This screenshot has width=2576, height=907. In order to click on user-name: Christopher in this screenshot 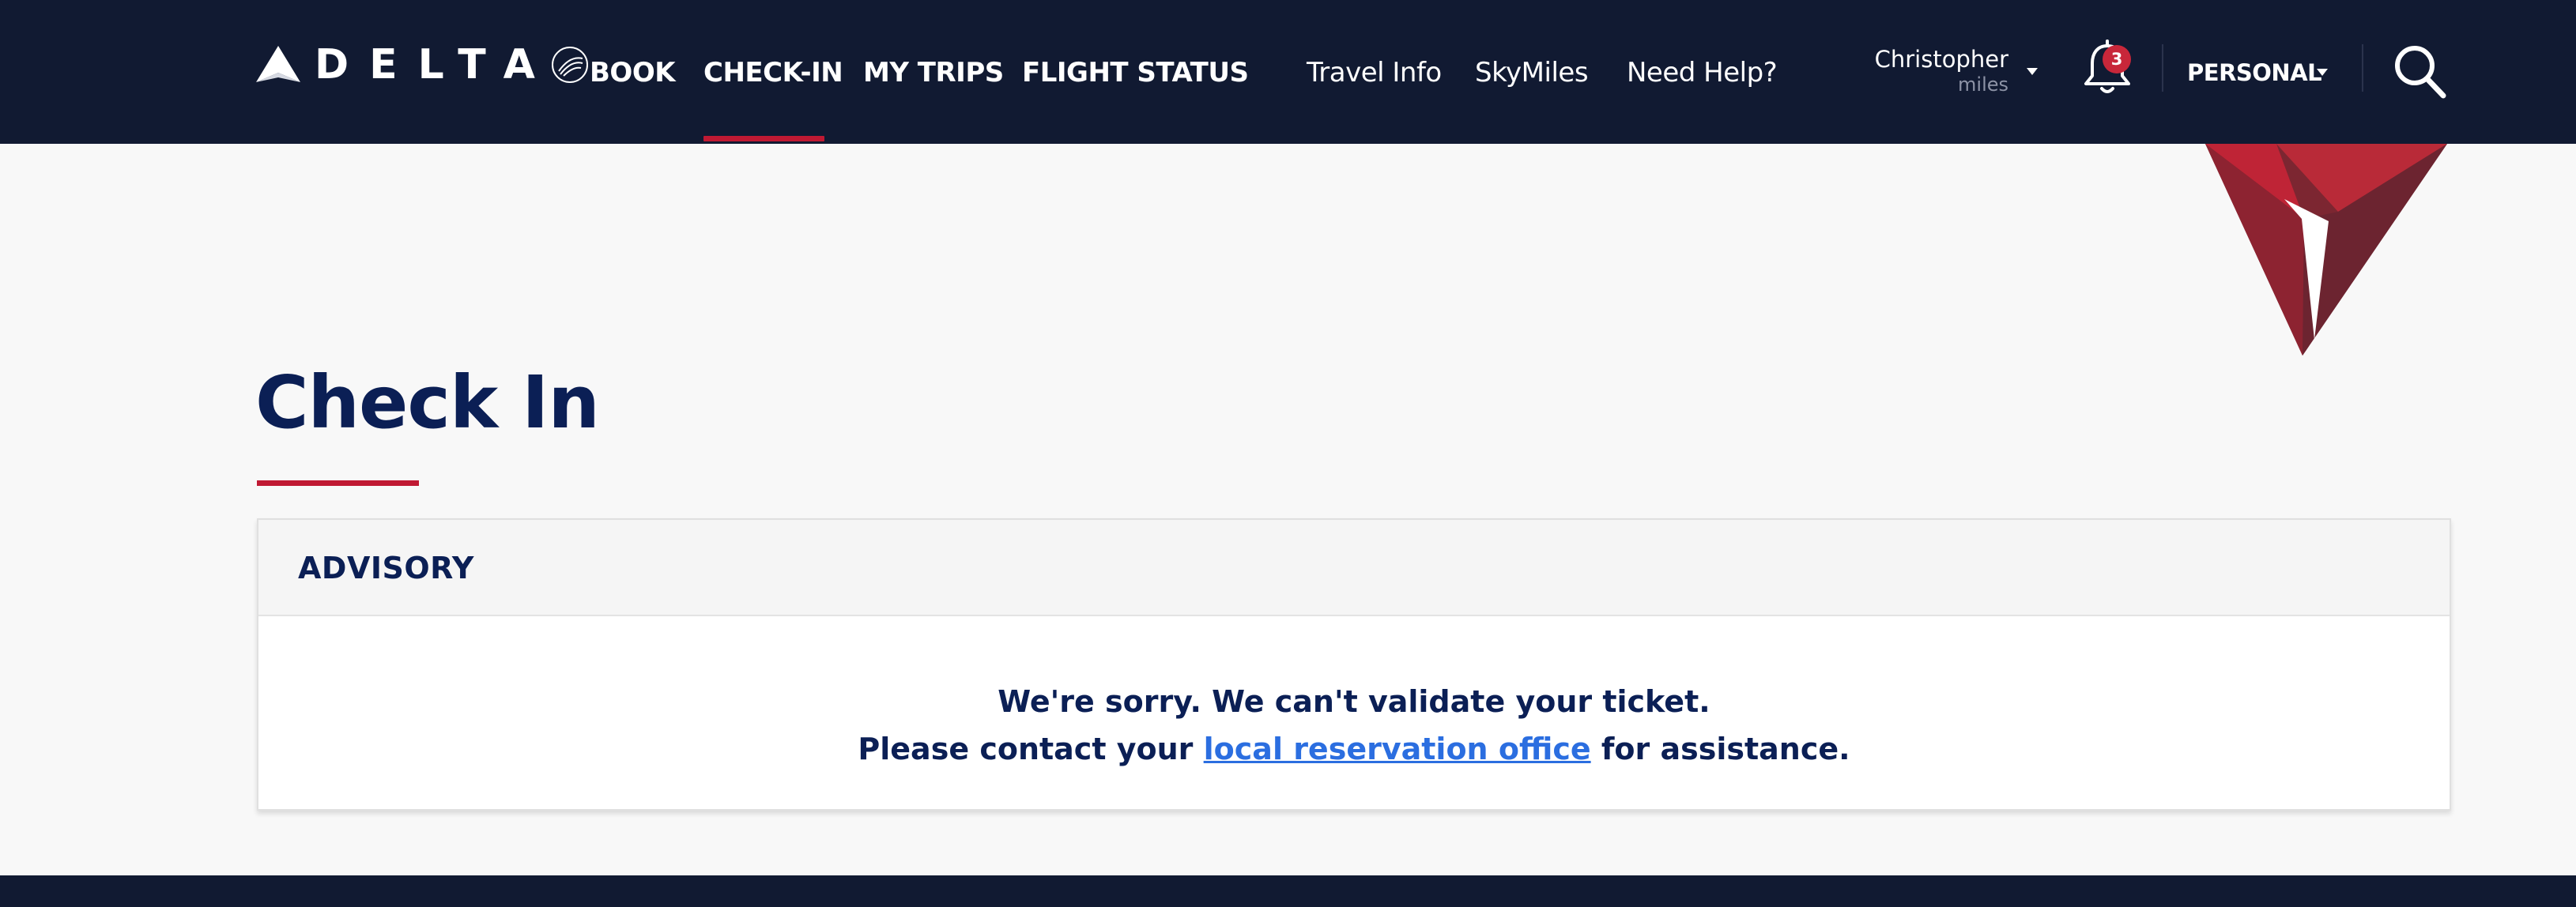, I will do `click(1941, 59)`.